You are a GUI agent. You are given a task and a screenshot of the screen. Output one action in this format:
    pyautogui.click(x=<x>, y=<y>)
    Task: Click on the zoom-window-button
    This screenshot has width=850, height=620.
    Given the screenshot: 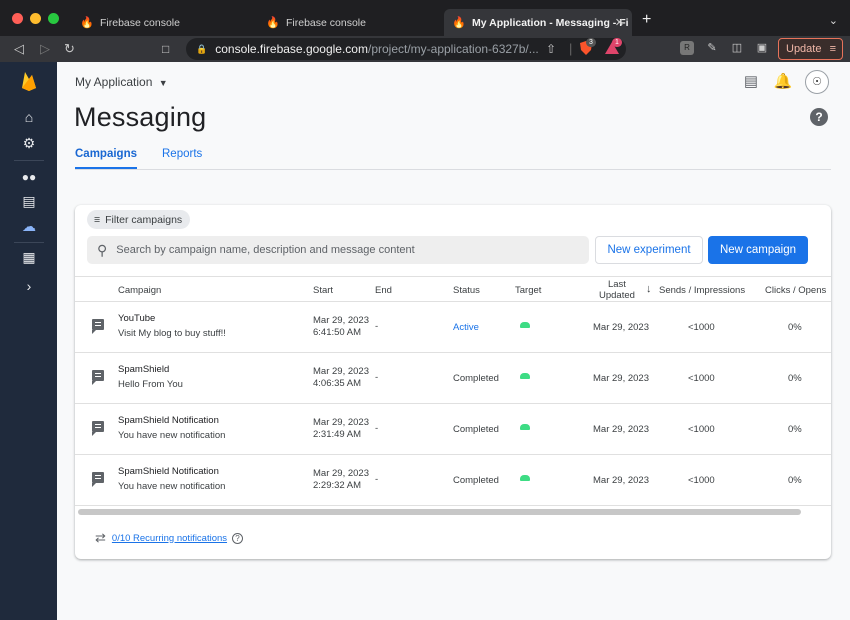 What is the action you would take?
    pyautogui.click(x=53, y=18)
    